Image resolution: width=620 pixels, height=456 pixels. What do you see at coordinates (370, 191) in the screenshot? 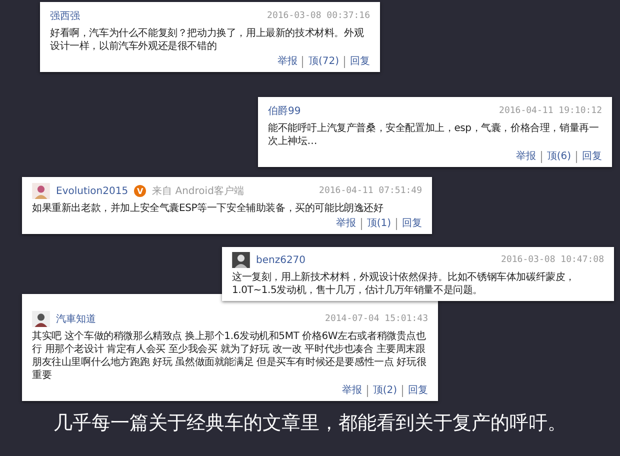
I see `comment-date: 2016-04-11 07:51:49` at bounding box center [370, 191].